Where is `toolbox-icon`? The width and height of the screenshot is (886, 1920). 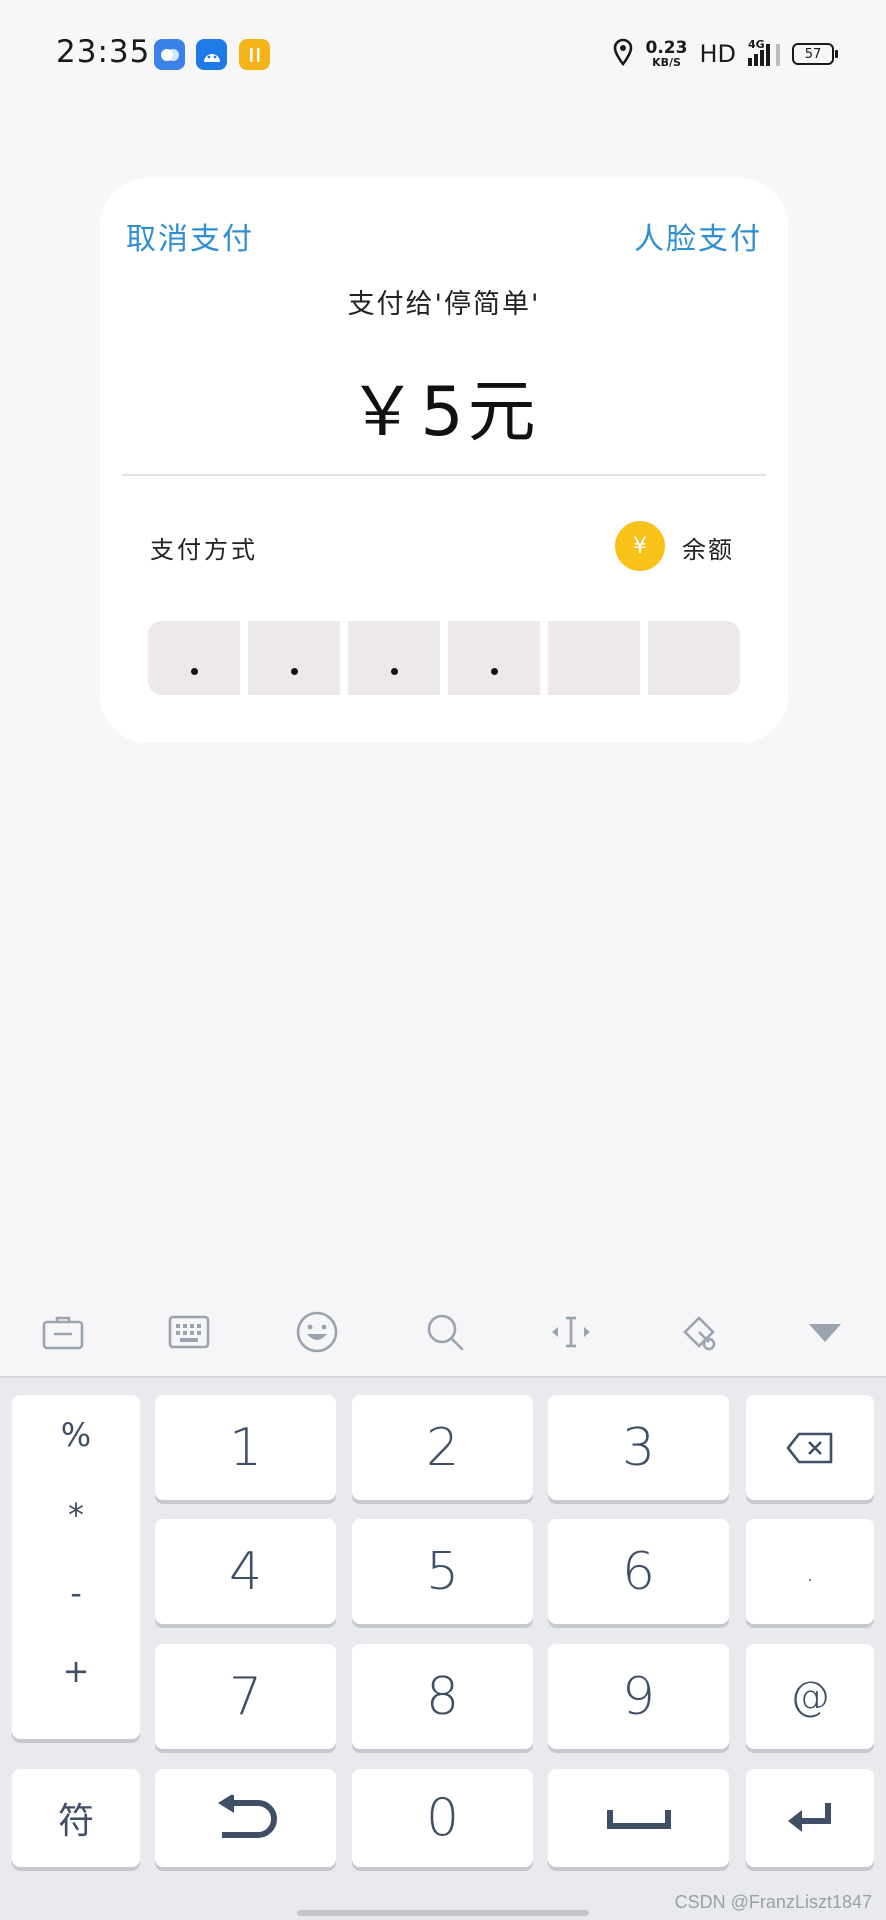 toolbox-icon is located at coordinates (63, 1332).